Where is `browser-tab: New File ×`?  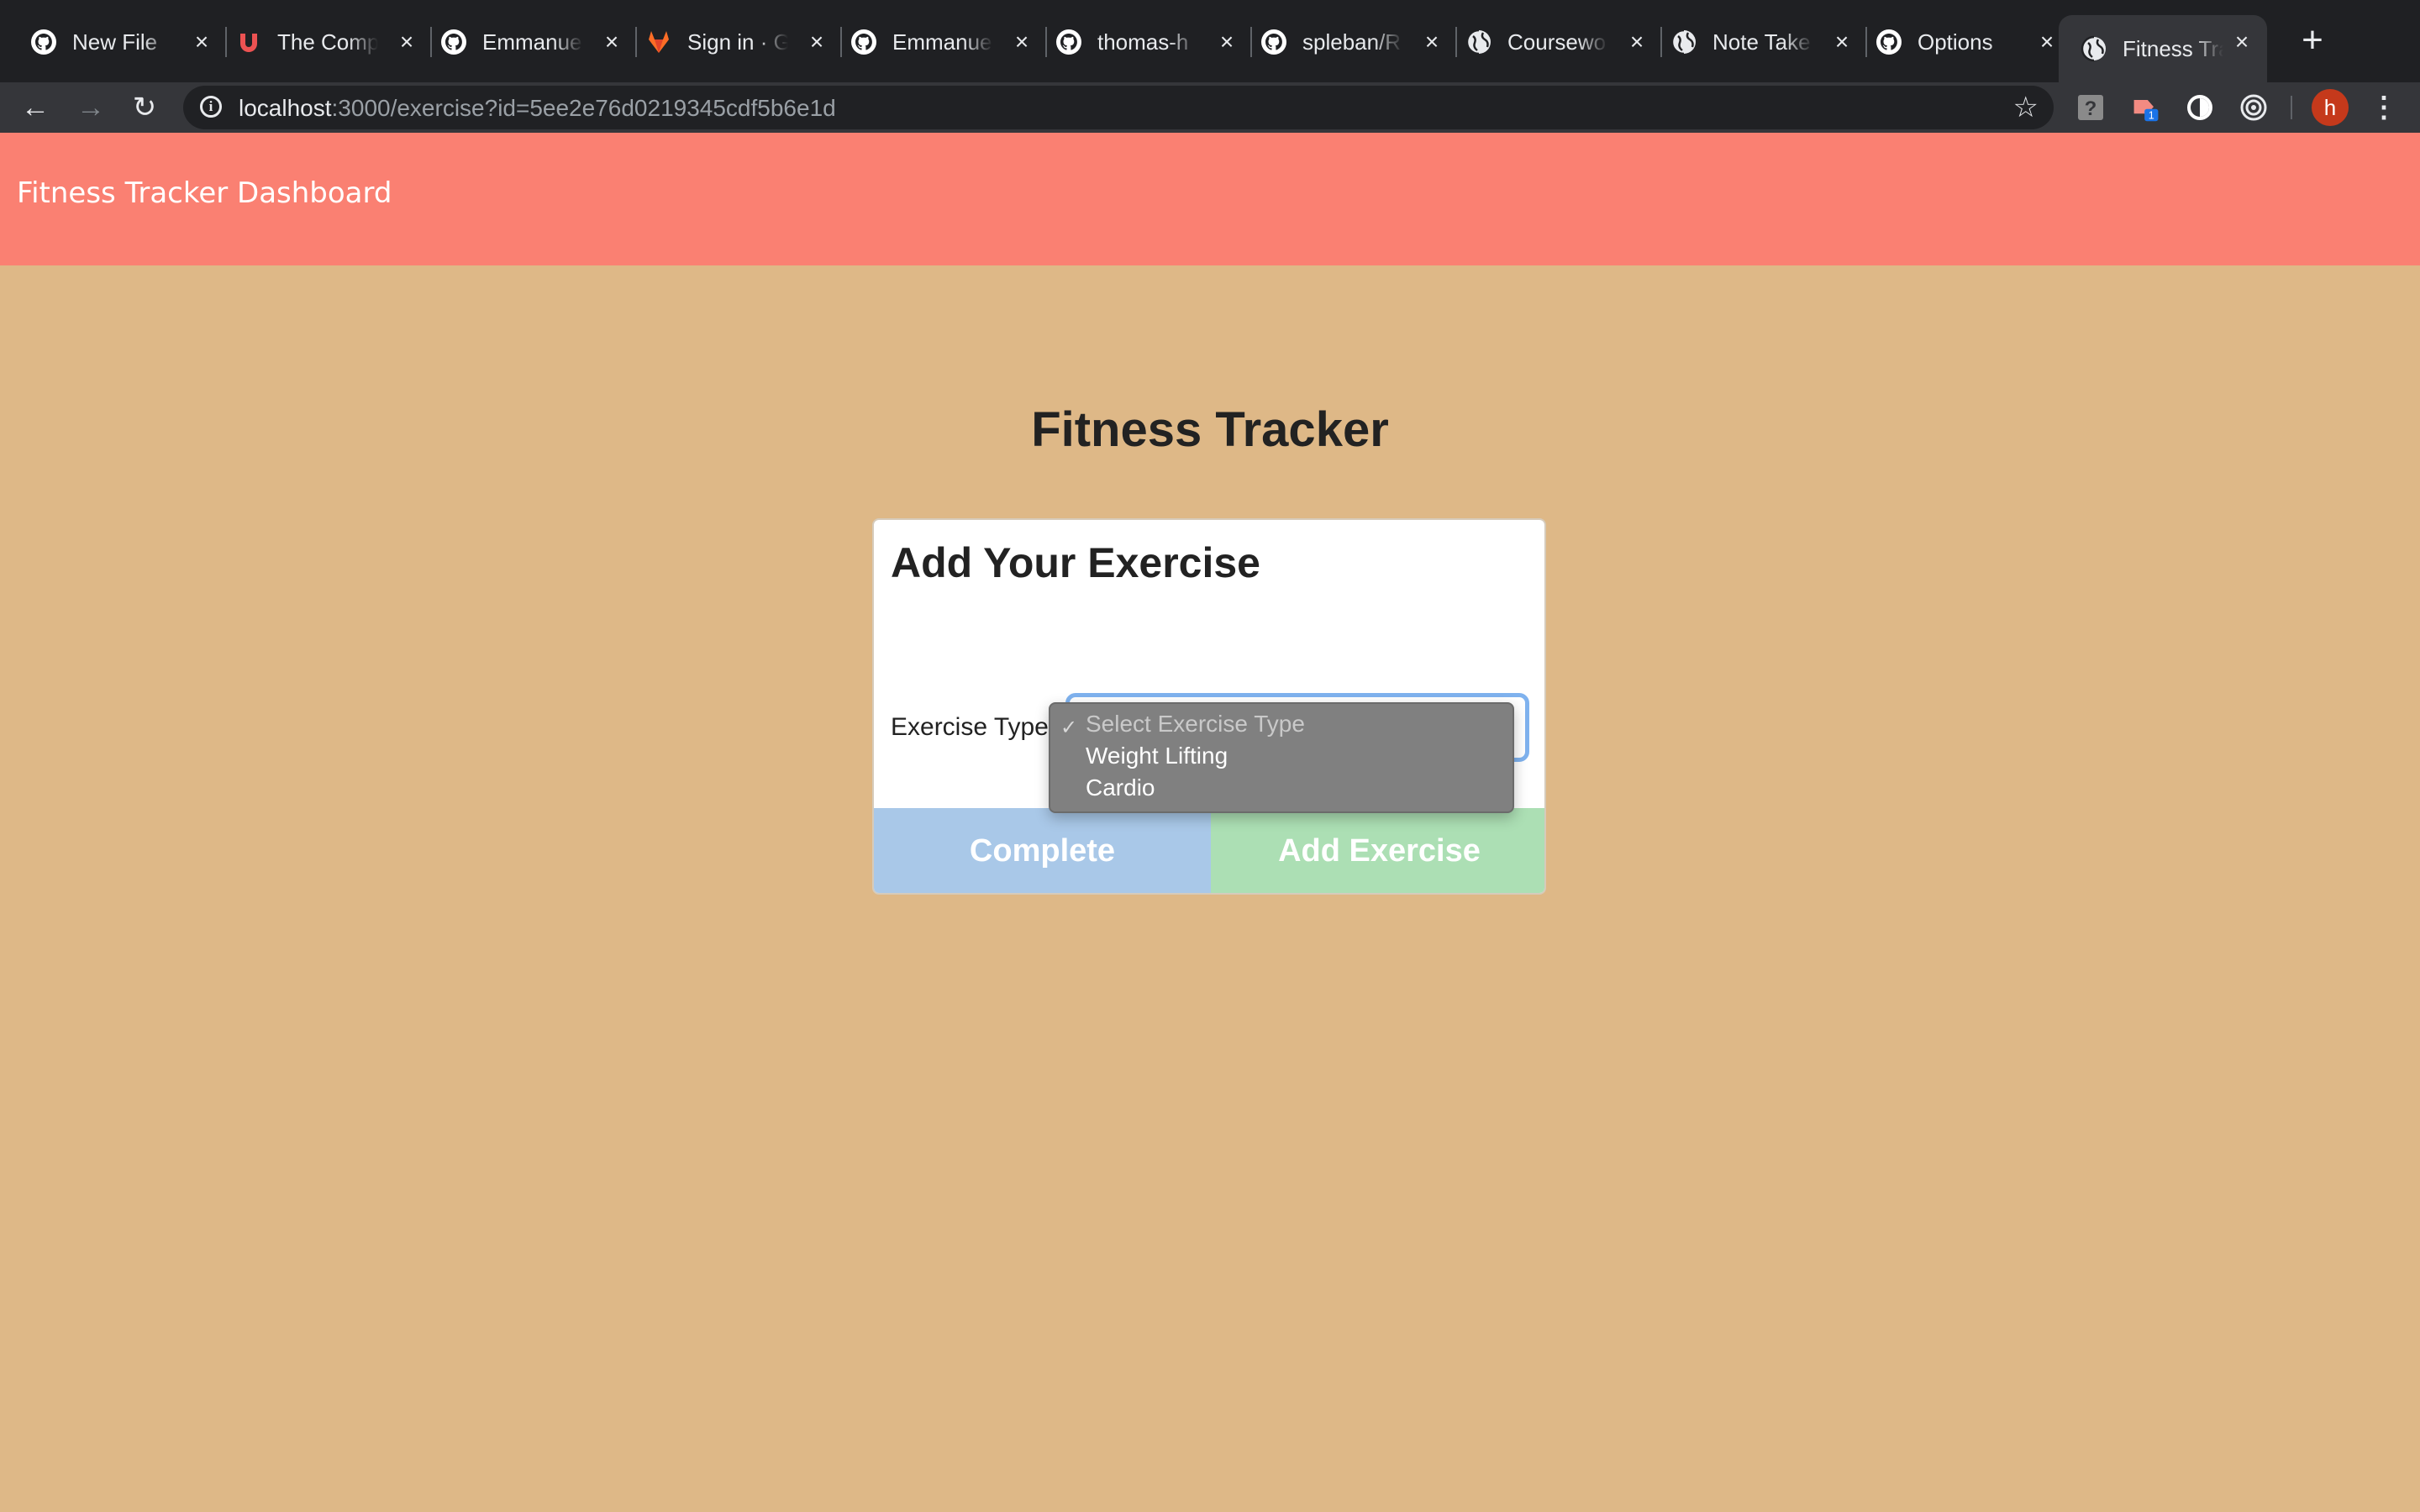 browser-tab: New File × is located at coordinates (124, 42).